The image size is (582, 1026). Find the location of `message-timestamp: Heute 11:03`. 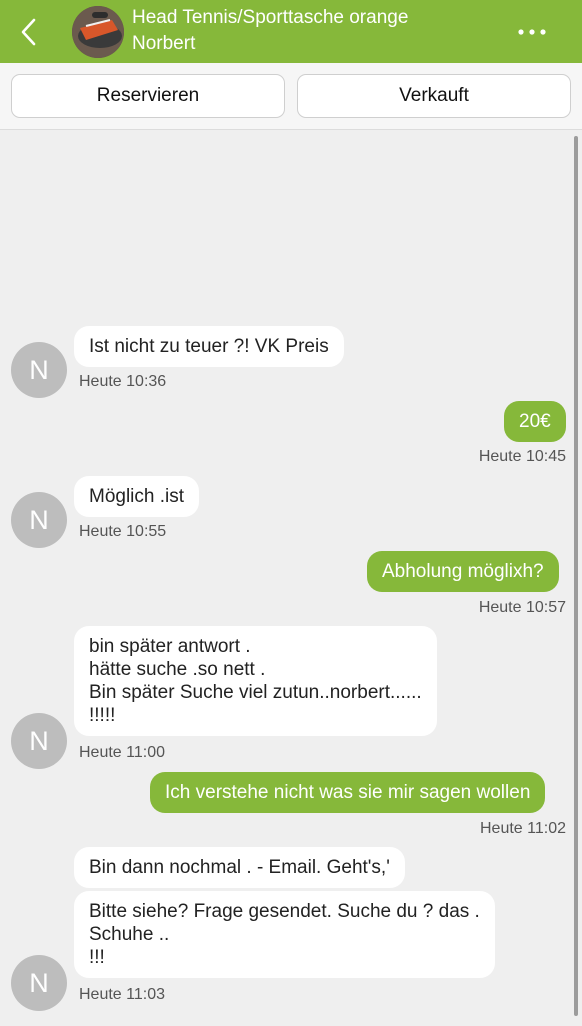

message-timestamp: Heute 11:03 is located at coordinates (122, 994).